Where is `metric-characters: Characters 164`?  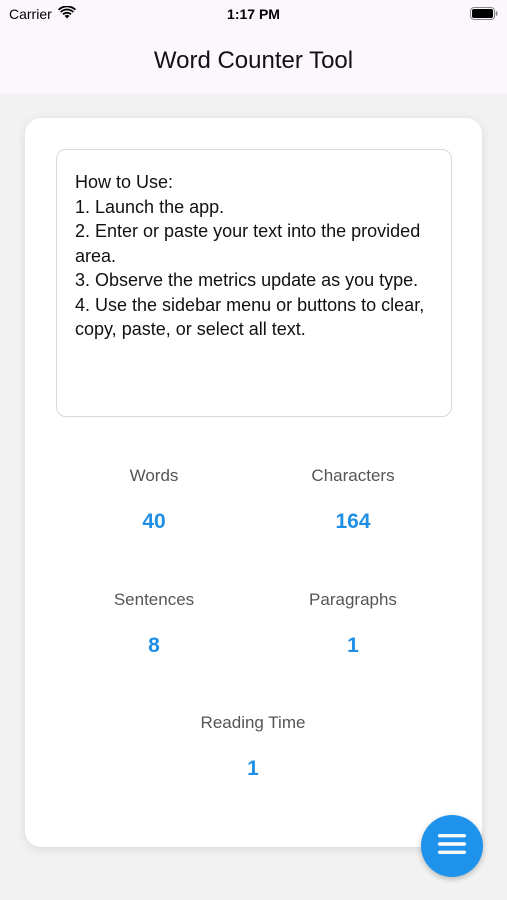 metric-characters: Characters 164 is located at coordinates (353, 500).